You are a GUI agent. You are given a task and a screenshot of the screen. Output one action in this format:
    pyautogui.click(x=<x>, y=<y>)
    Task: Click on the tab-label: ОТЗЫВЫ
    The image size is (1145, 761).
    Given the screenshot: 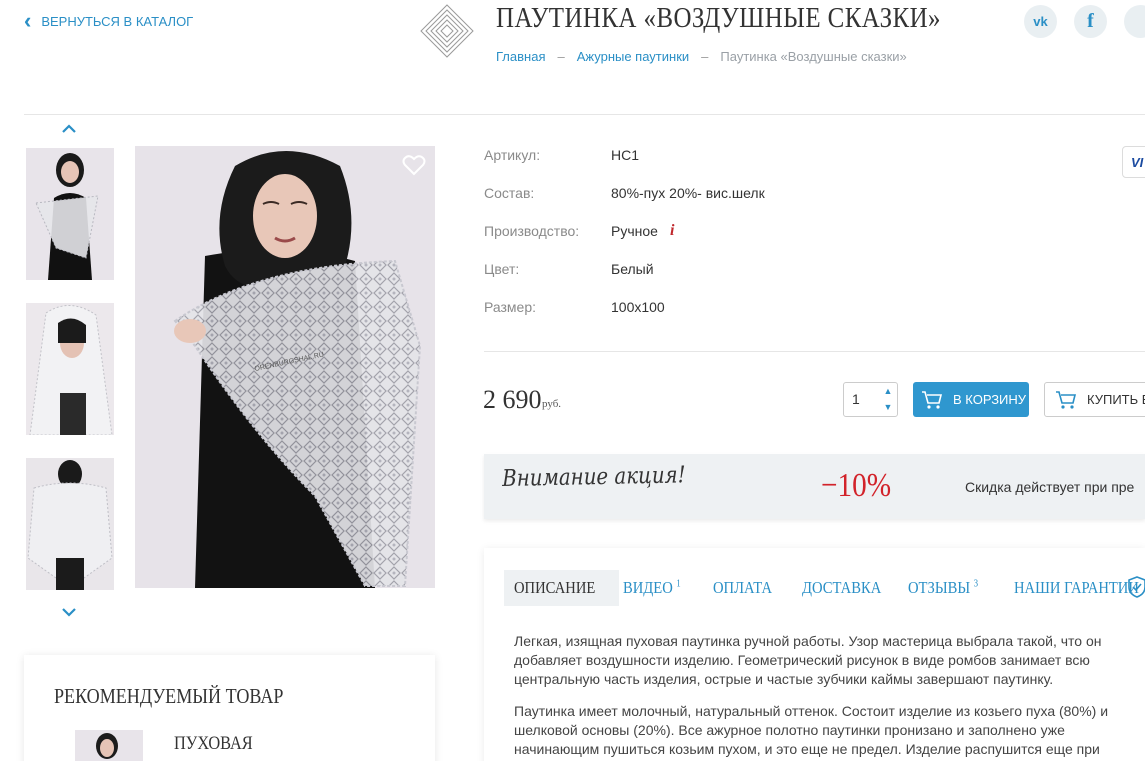 What is the action you would take?
    pyautogui.click(x=939, y=587)
    